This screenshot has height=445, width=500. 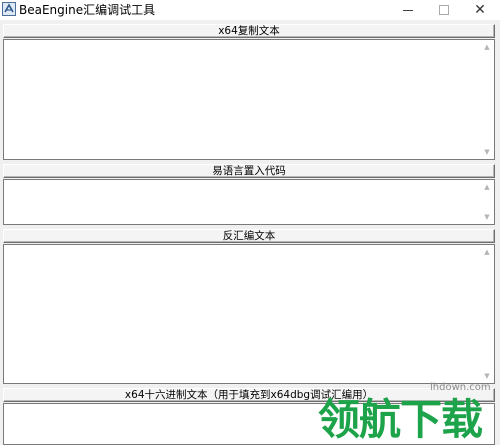 What do you see at coordinates (249, 171) in the screenshot?
I see `section-header-epl-code: 易语言置入代码` at bounding box center [249, 171].